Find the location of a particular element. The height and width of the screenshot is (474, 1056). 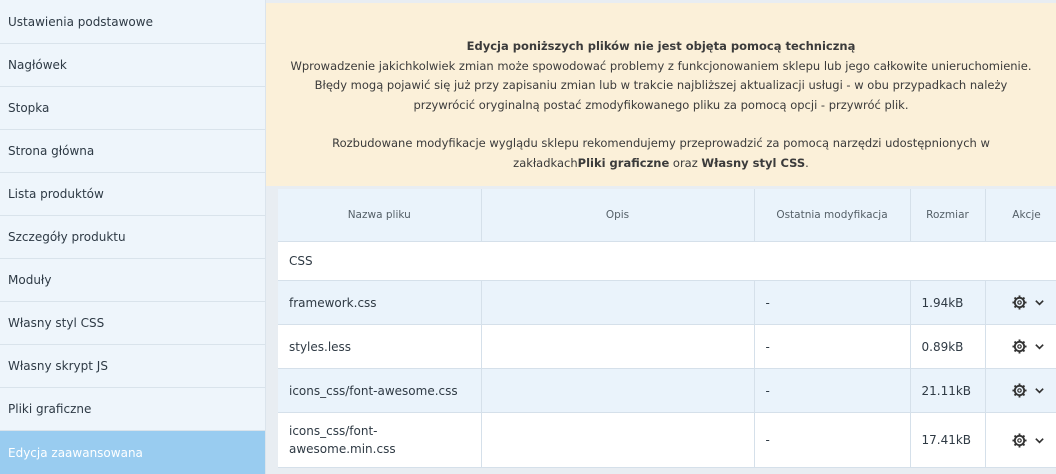

sidebar-item-label: Szczegóły produktu is located at coordinates (67, 237).